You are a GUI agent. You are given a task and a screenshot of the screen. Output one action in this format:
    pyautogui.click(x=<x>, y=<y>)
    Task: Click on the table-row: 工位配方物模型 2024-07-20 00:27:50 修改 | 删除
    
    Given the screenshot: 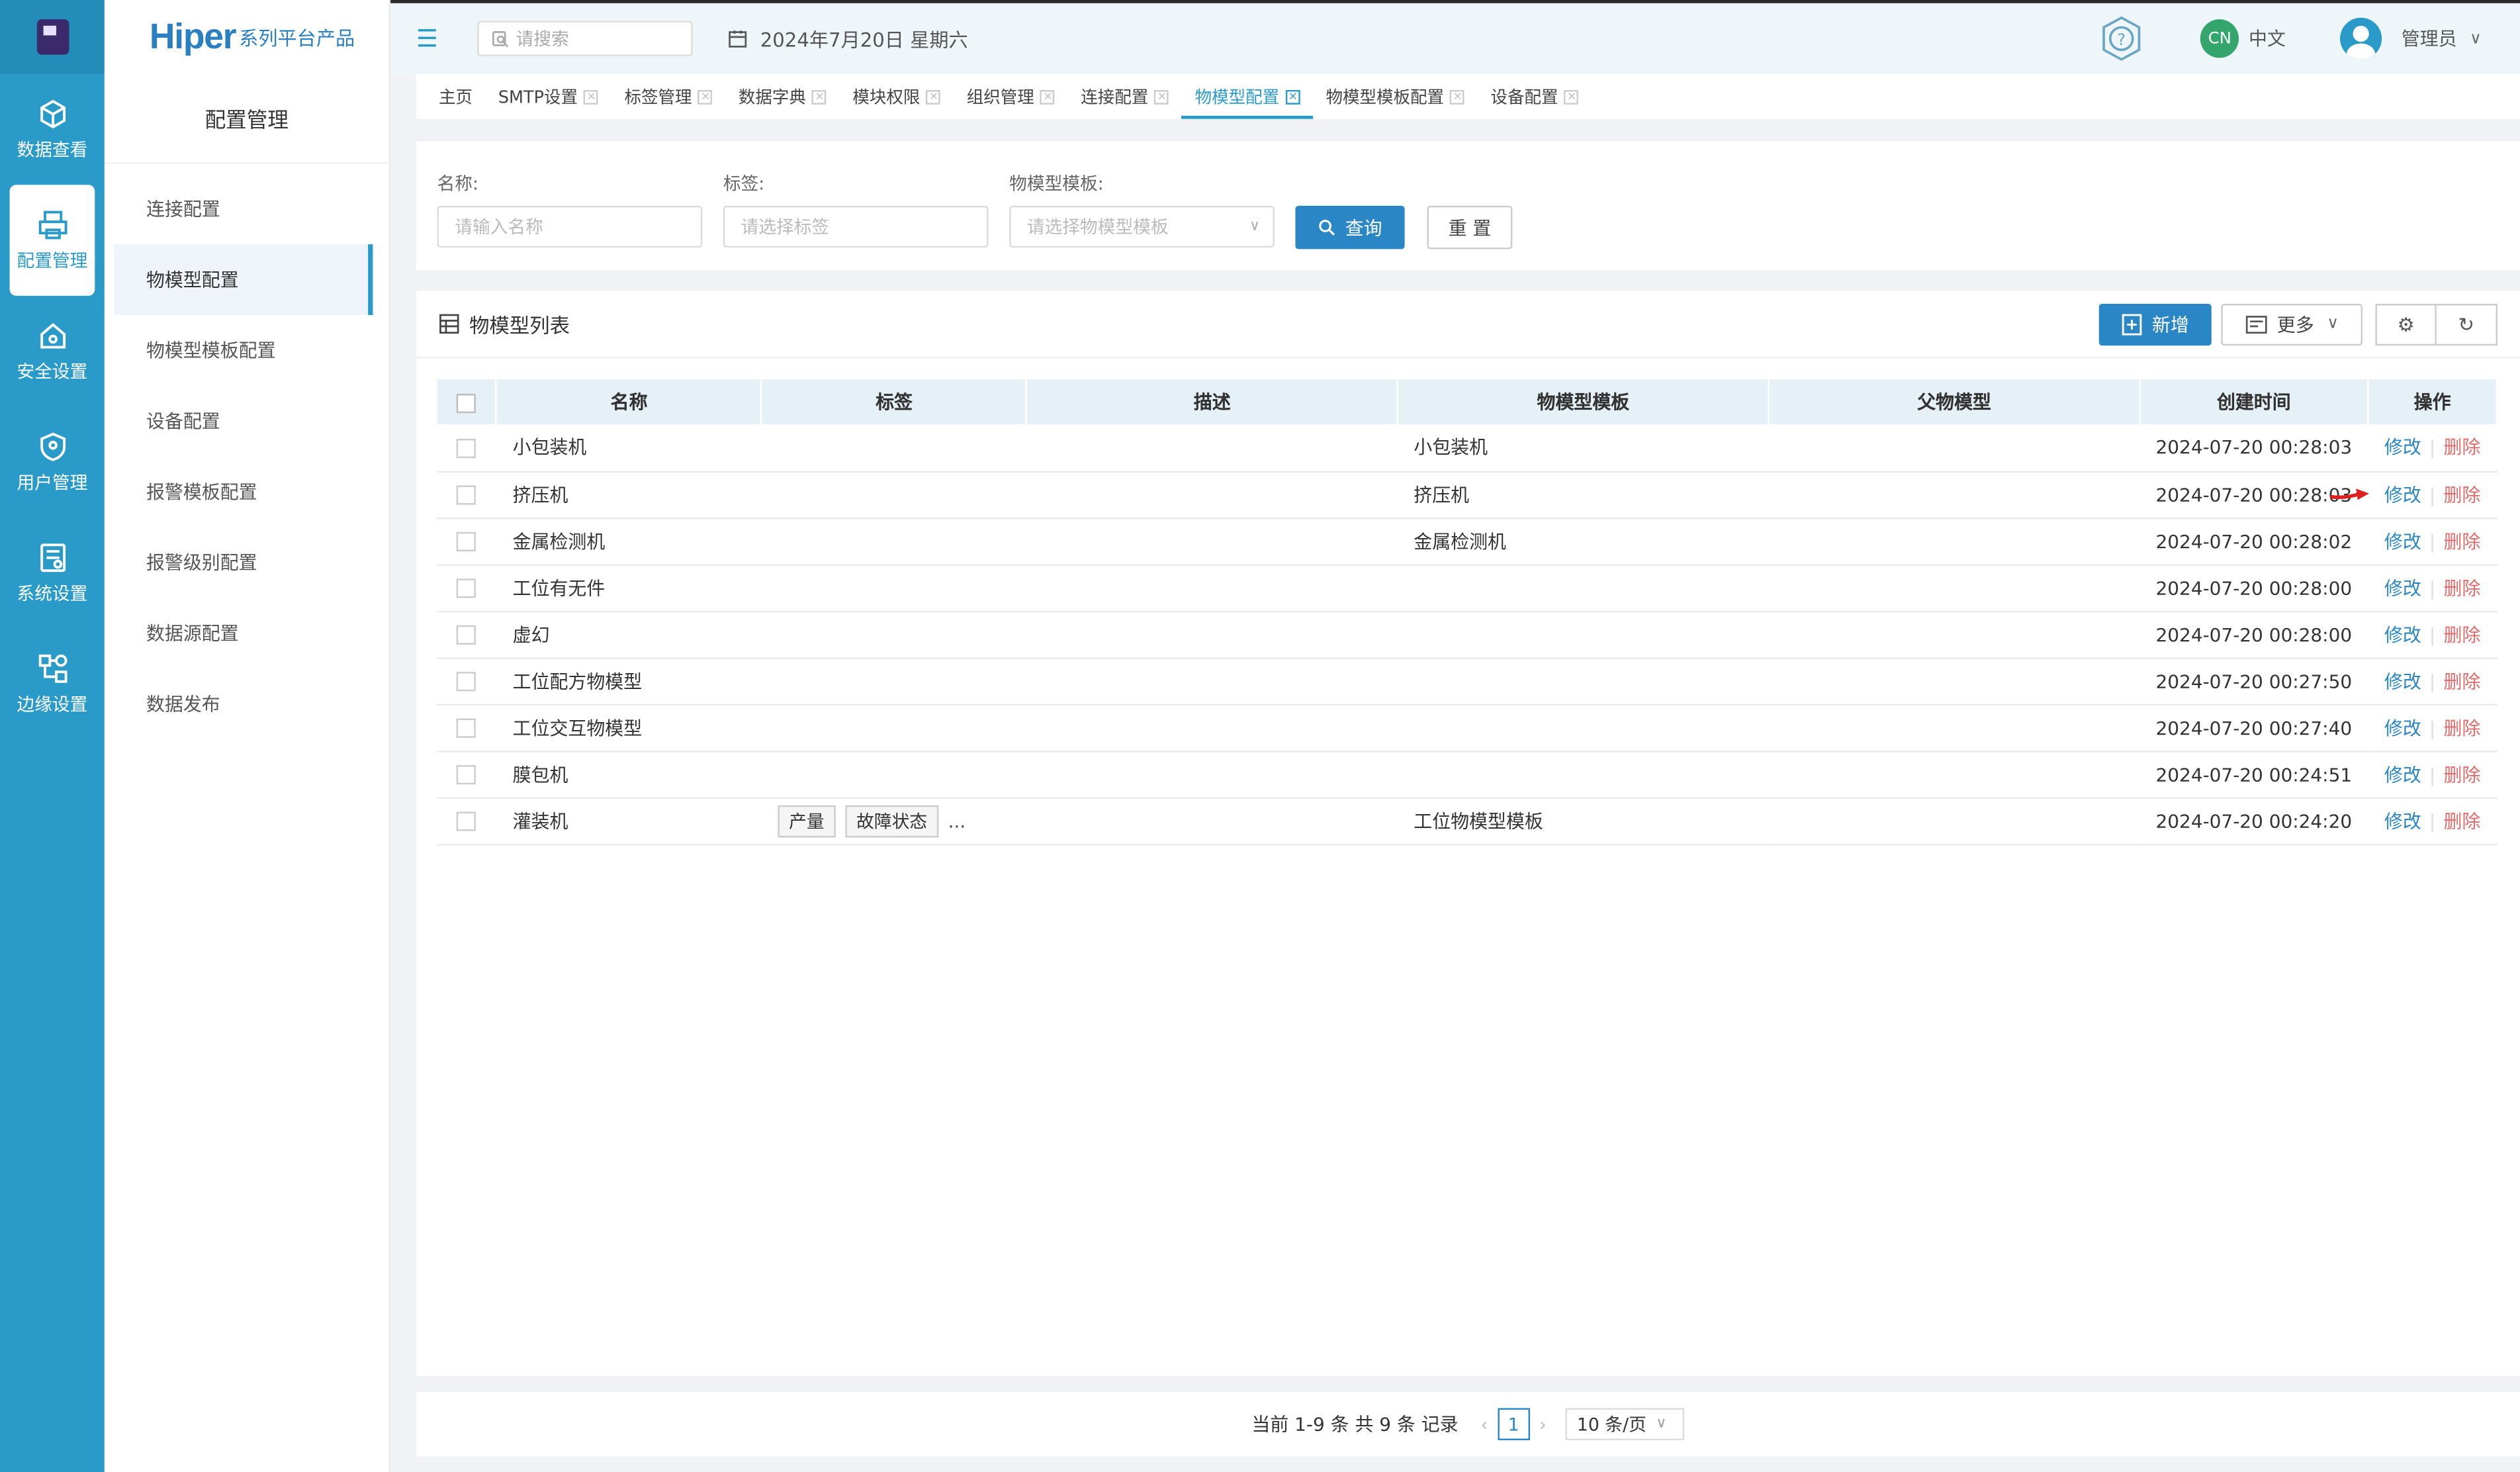 What is the action you would take?
    pyautogui.click(x=1467, y=681)
    